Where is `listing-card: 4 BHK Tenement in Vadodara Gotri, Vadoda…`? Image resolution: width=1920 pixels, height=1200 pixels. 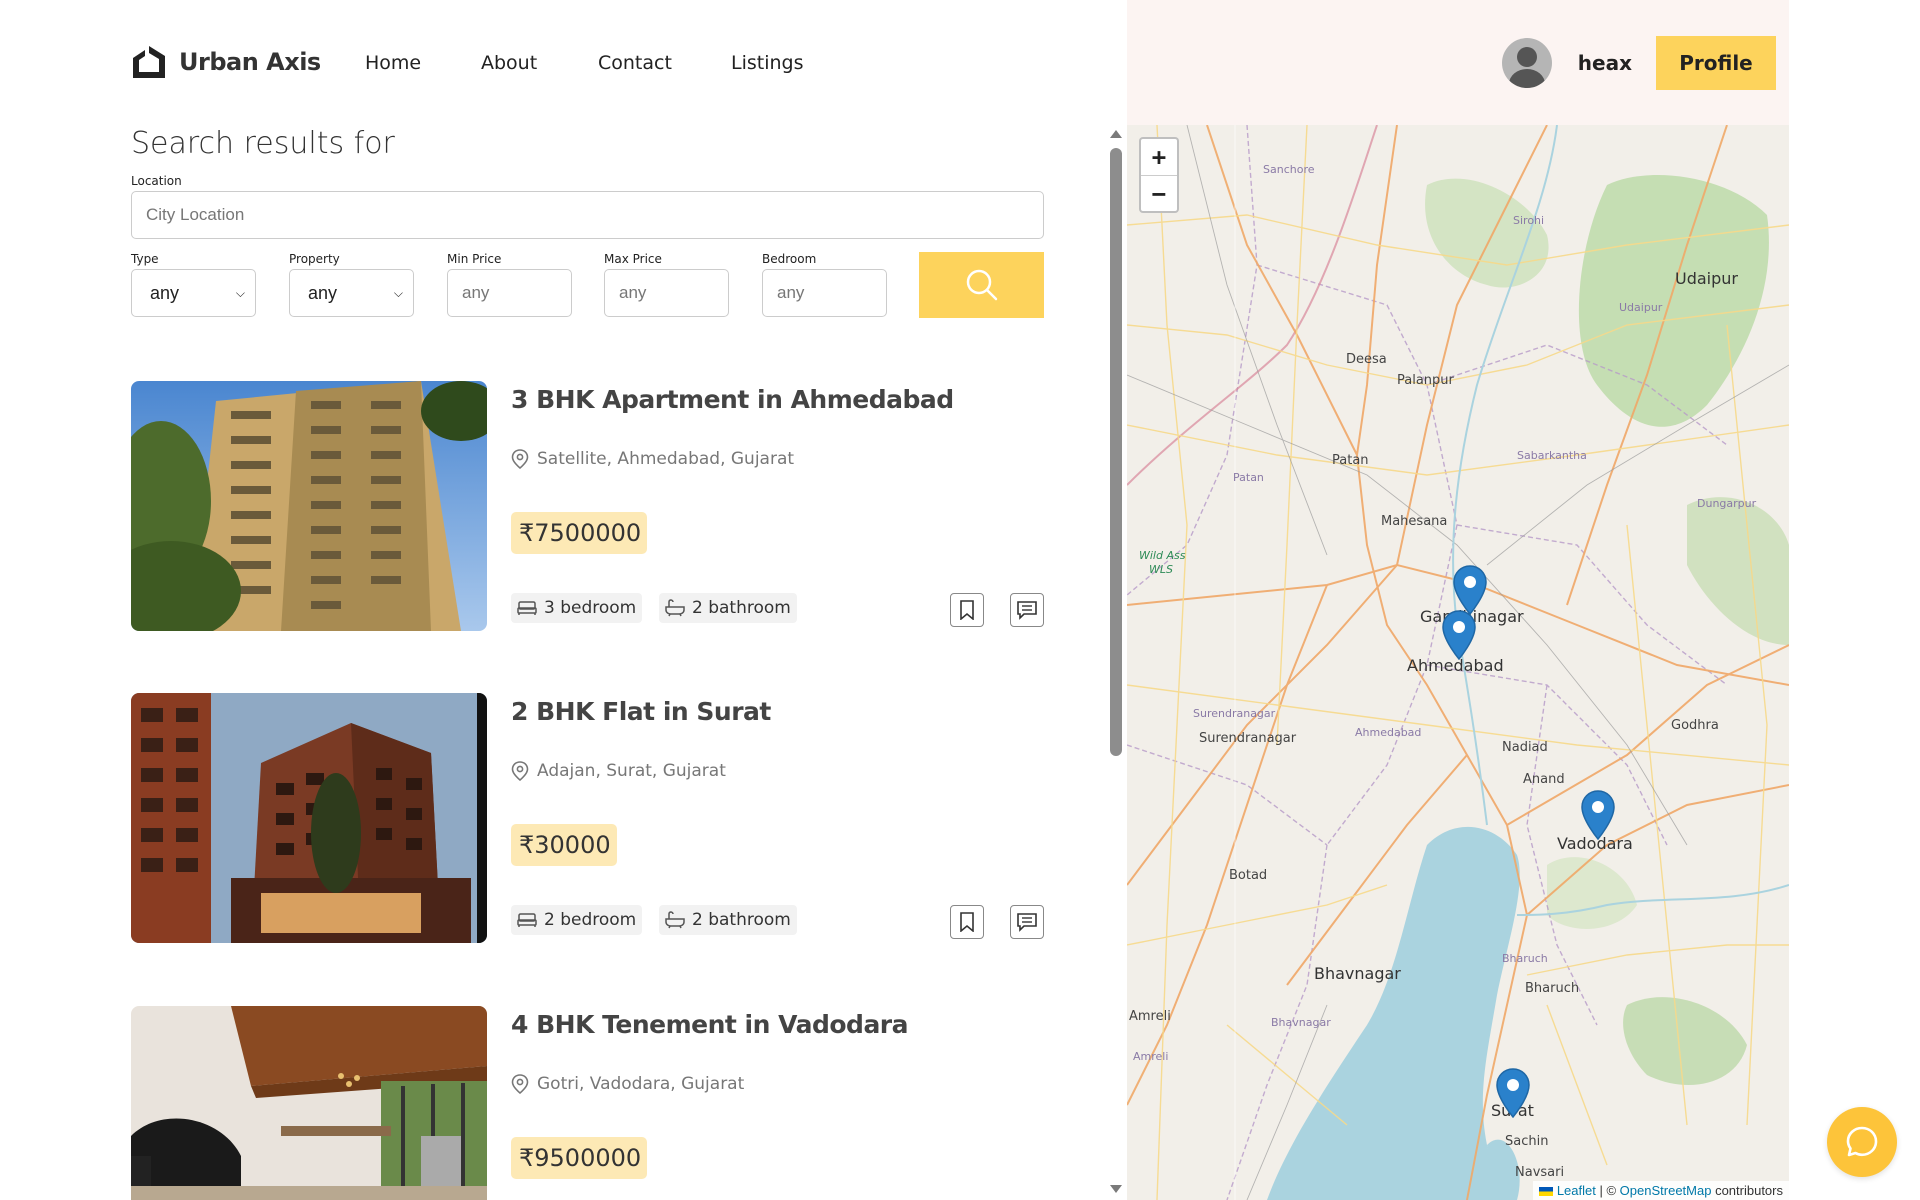 listing-card: 4 BHK Tenement in Vadodara Gotri, Vadoda… is located at coordinates (588, 1103).